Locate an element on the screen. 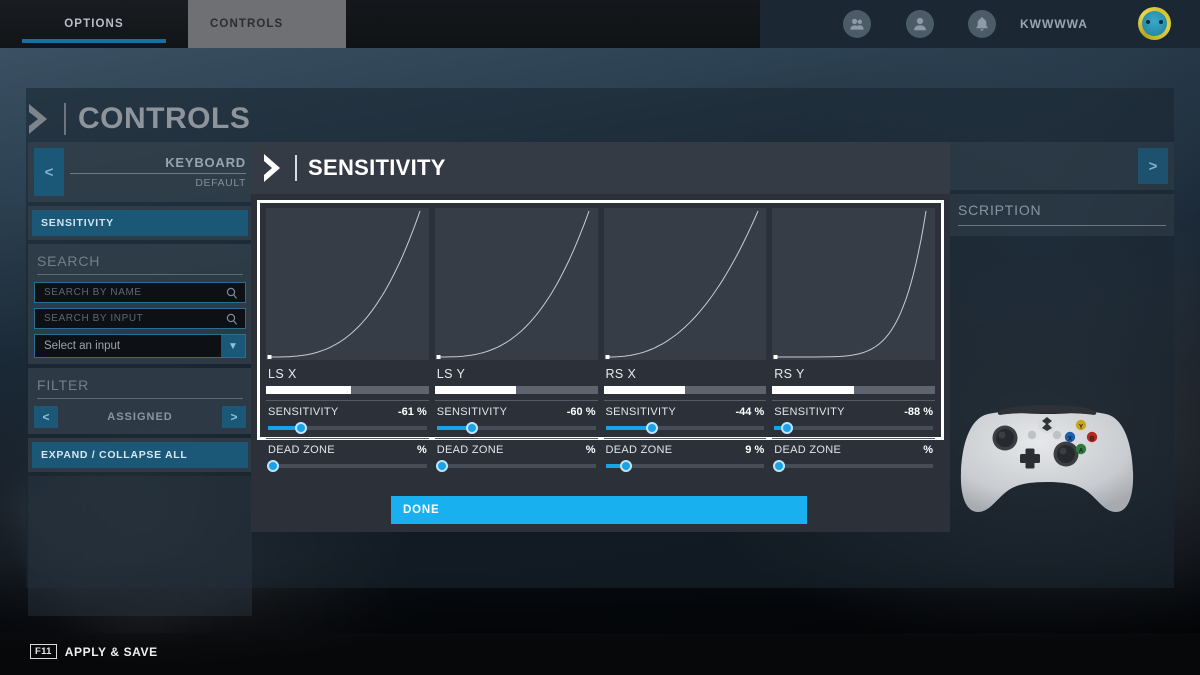  avatar-face is located at coordinates (1154, 23).